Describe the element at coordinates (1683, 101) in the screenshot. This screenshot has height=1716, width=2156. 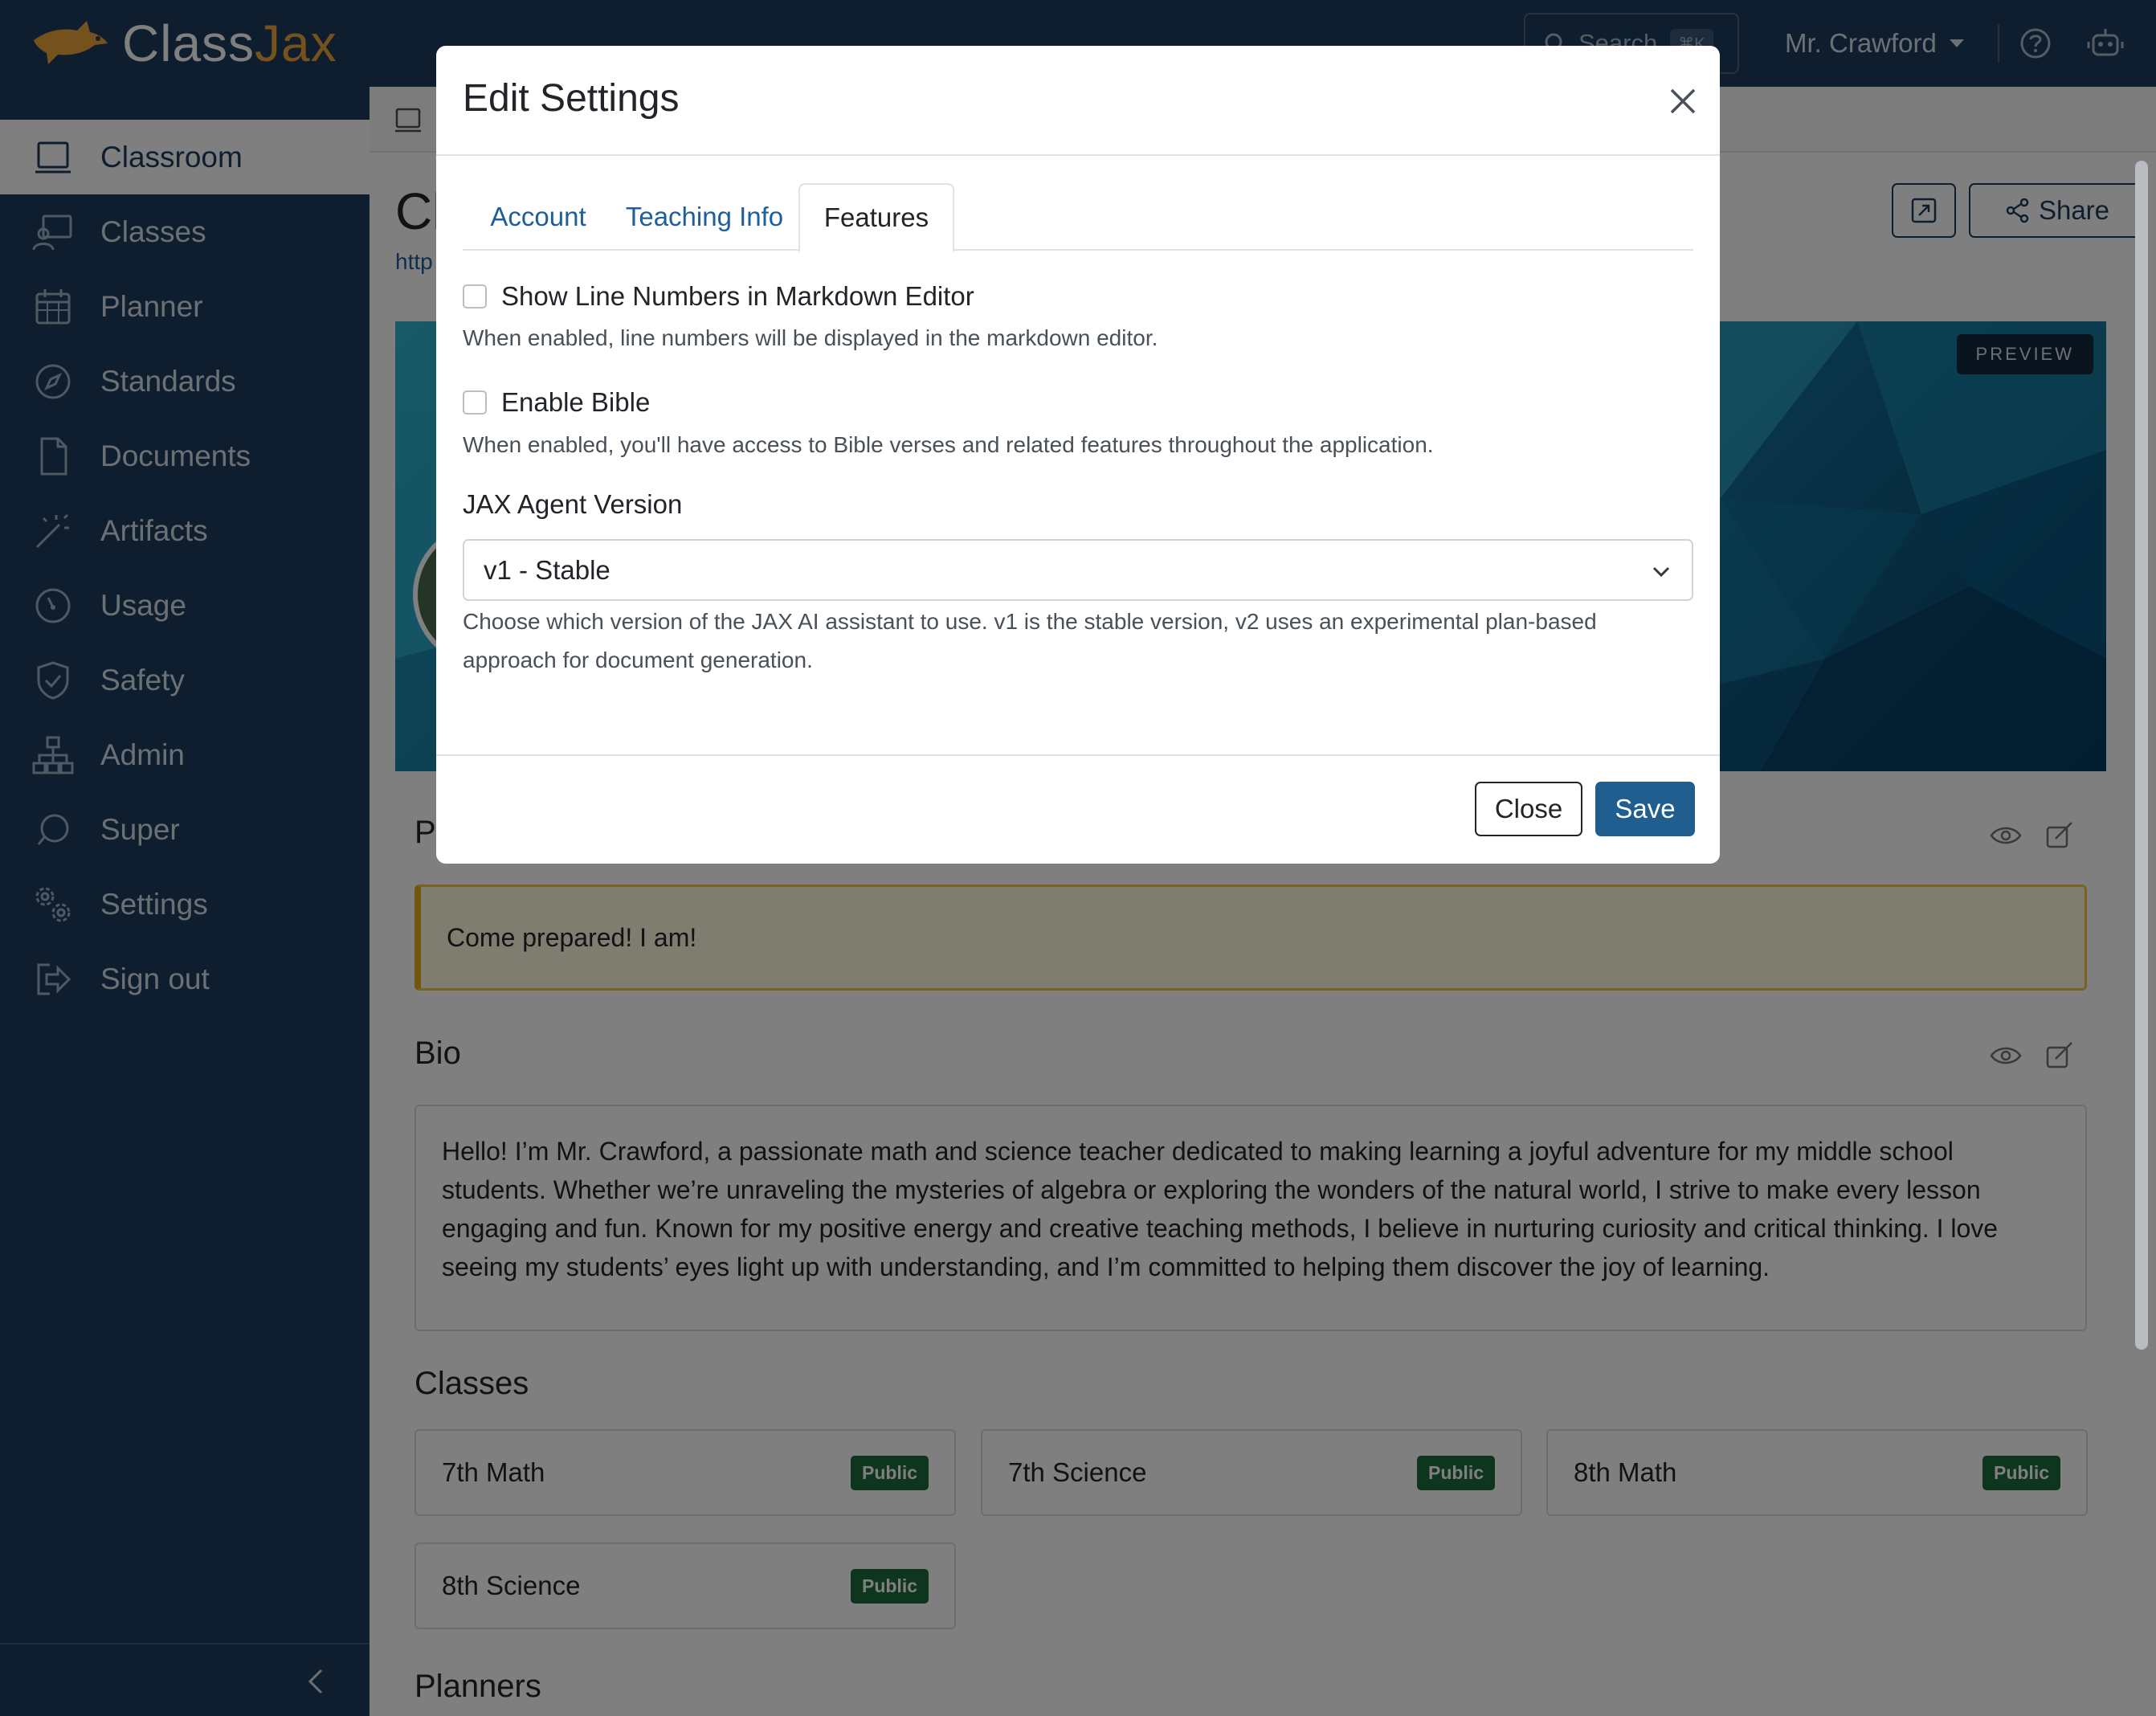
I see `close-icon` at that location.